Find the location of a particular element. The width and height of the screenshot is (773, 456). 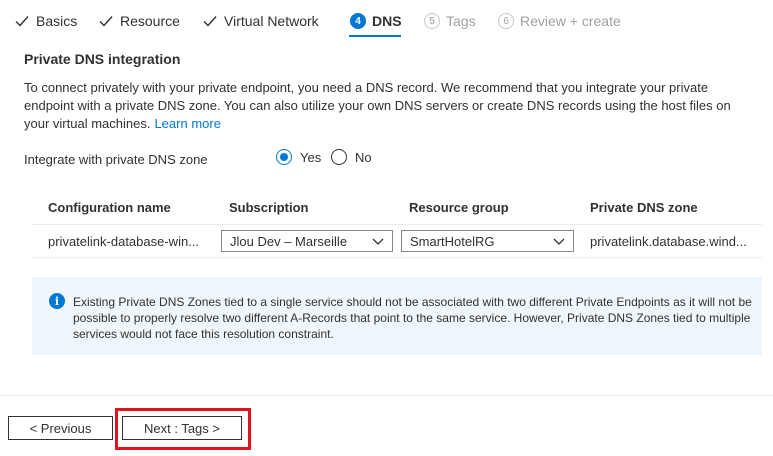

dropdown-value: SmartHotelRG is located at coordinates (452, 241).